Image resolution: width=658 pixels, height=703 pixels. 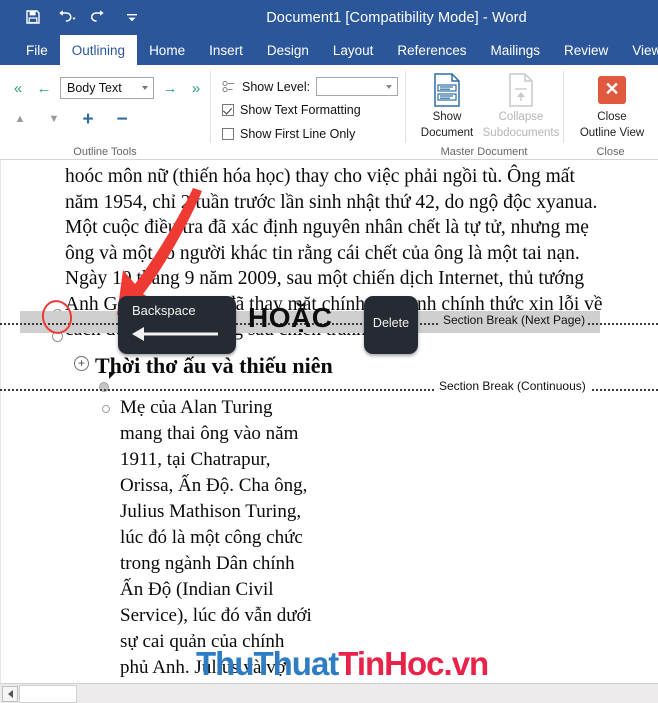 I want to click on section-break-continuous-label: Section Break (Continuous), so click(x=512, y=386).